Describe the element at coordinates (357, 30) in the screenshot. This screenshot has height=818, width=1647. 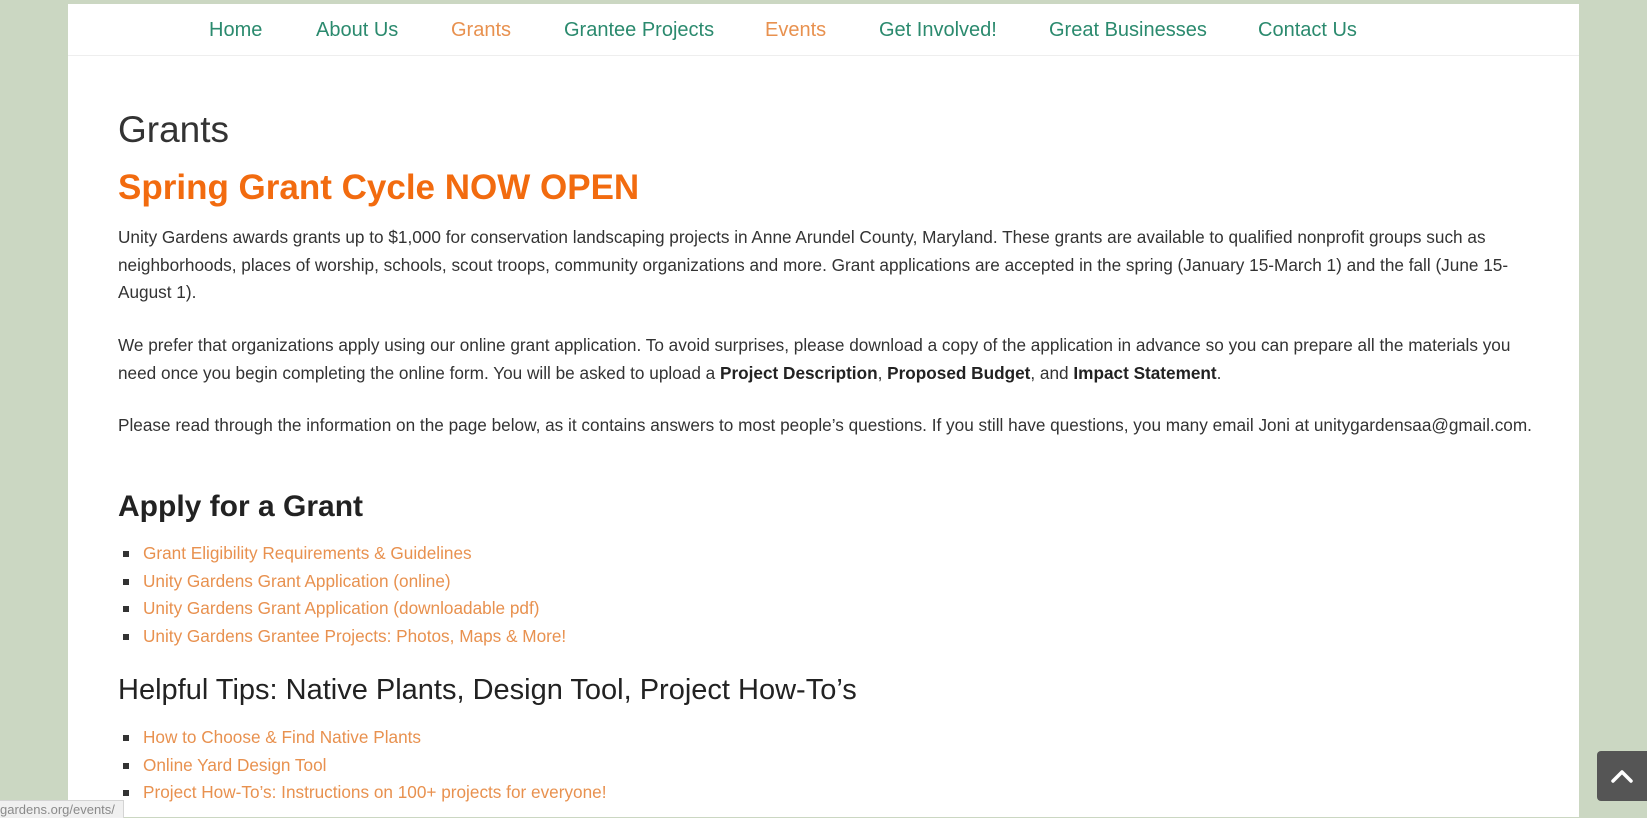
I see `nav-item-about-us: About Us` at that location.